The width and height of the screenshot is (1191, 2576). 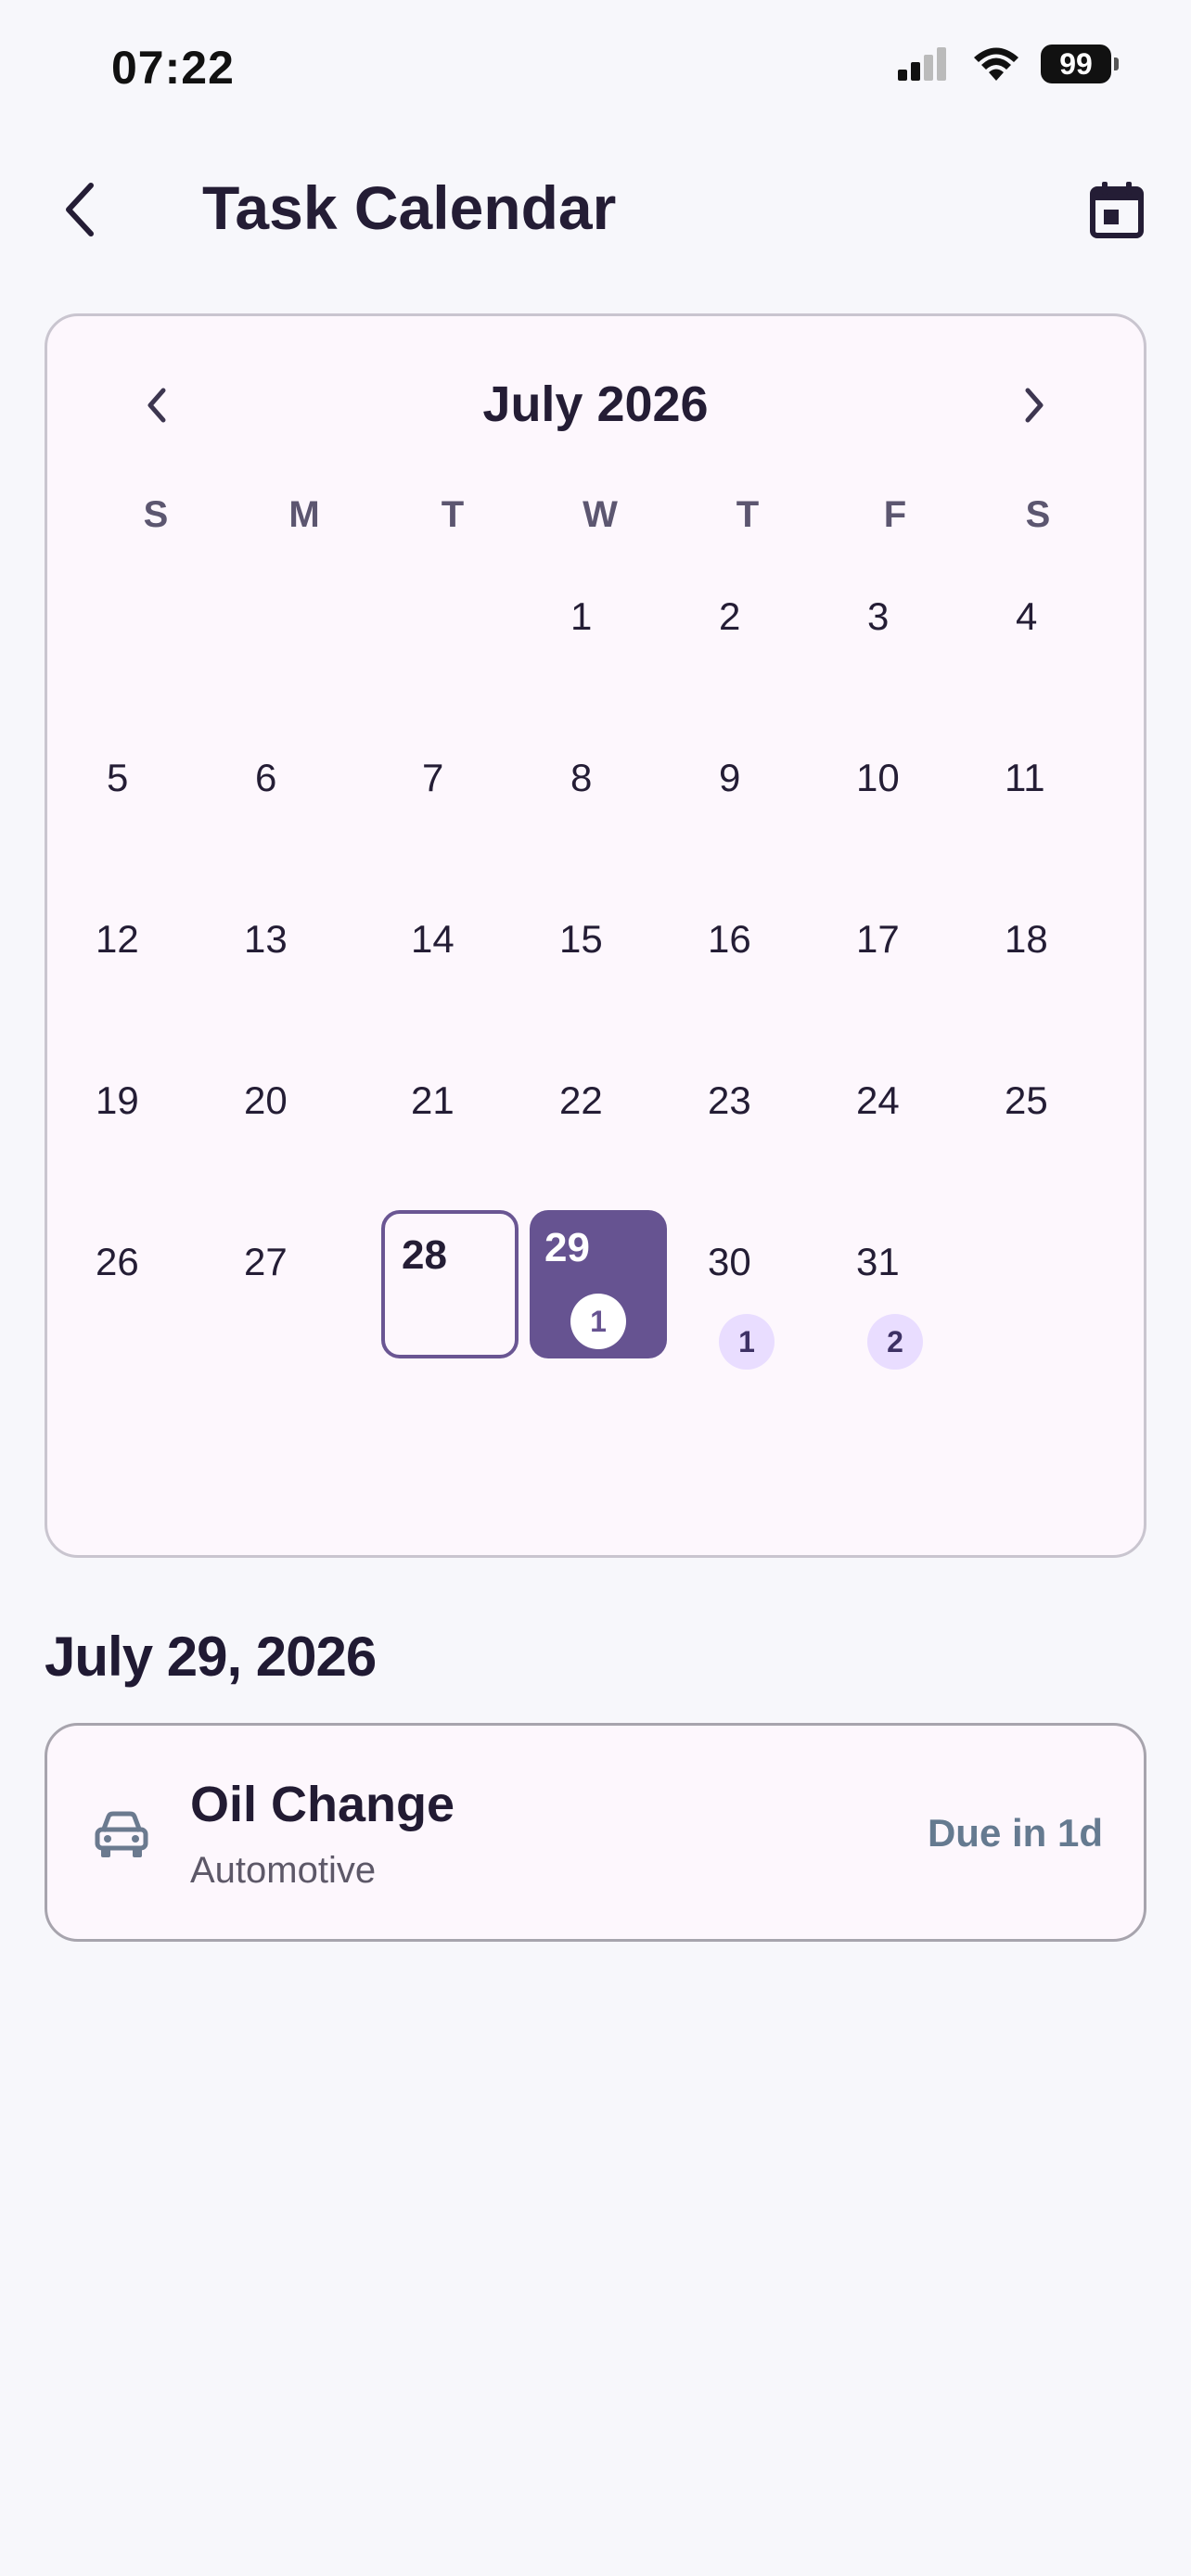 I want to click on signal-icon, so click(x=922, y=64).